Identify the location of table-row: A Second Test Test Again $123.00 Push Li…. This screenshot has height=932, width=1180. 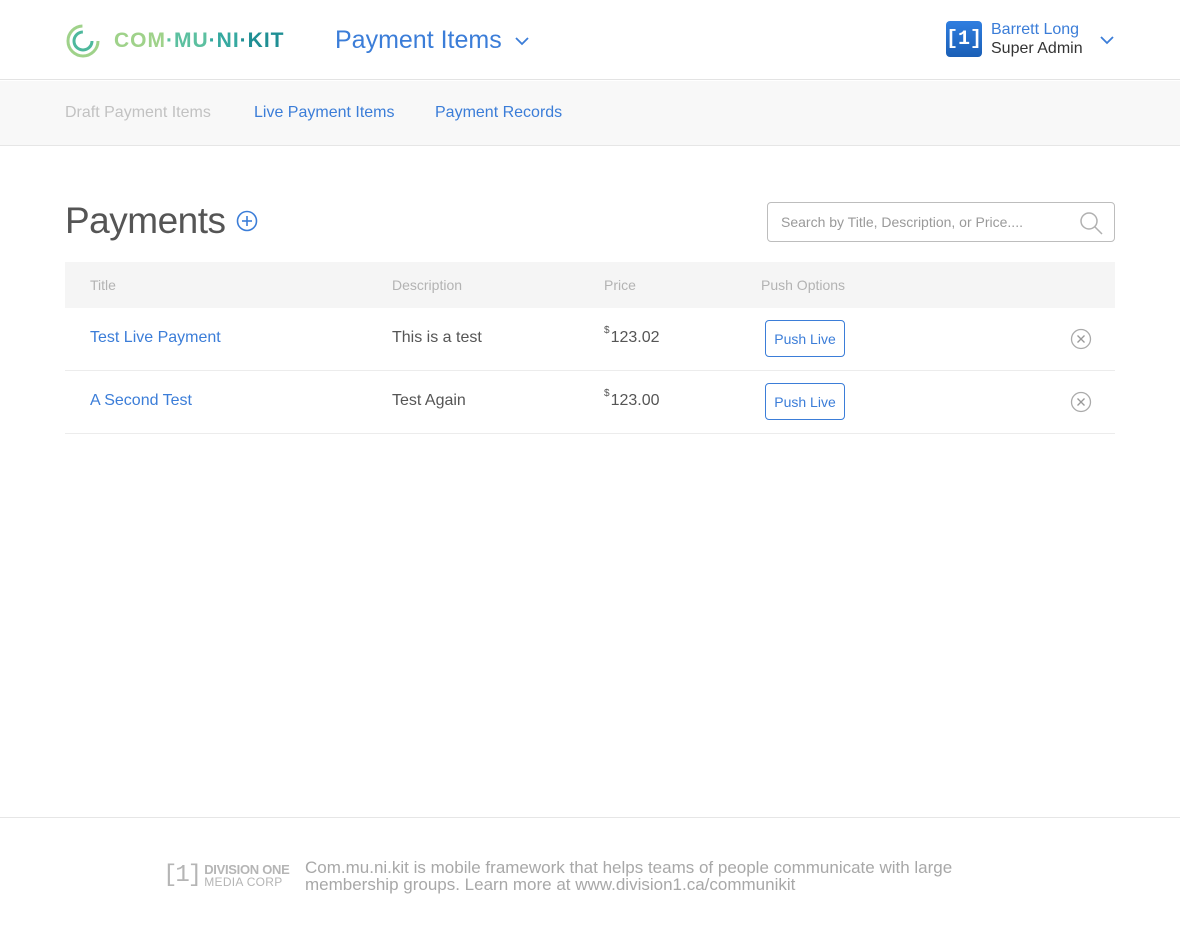
(590, 402).